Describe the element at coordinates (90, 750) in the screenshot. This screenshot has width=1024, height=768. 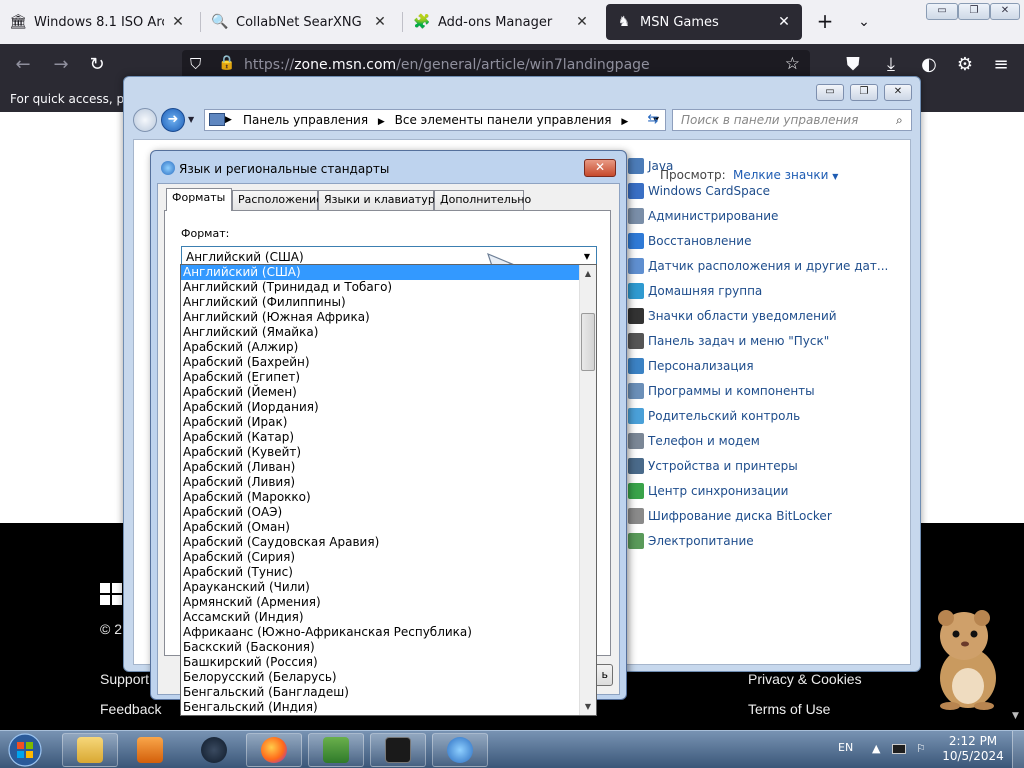
I see `taskbar-explorer` at that location.